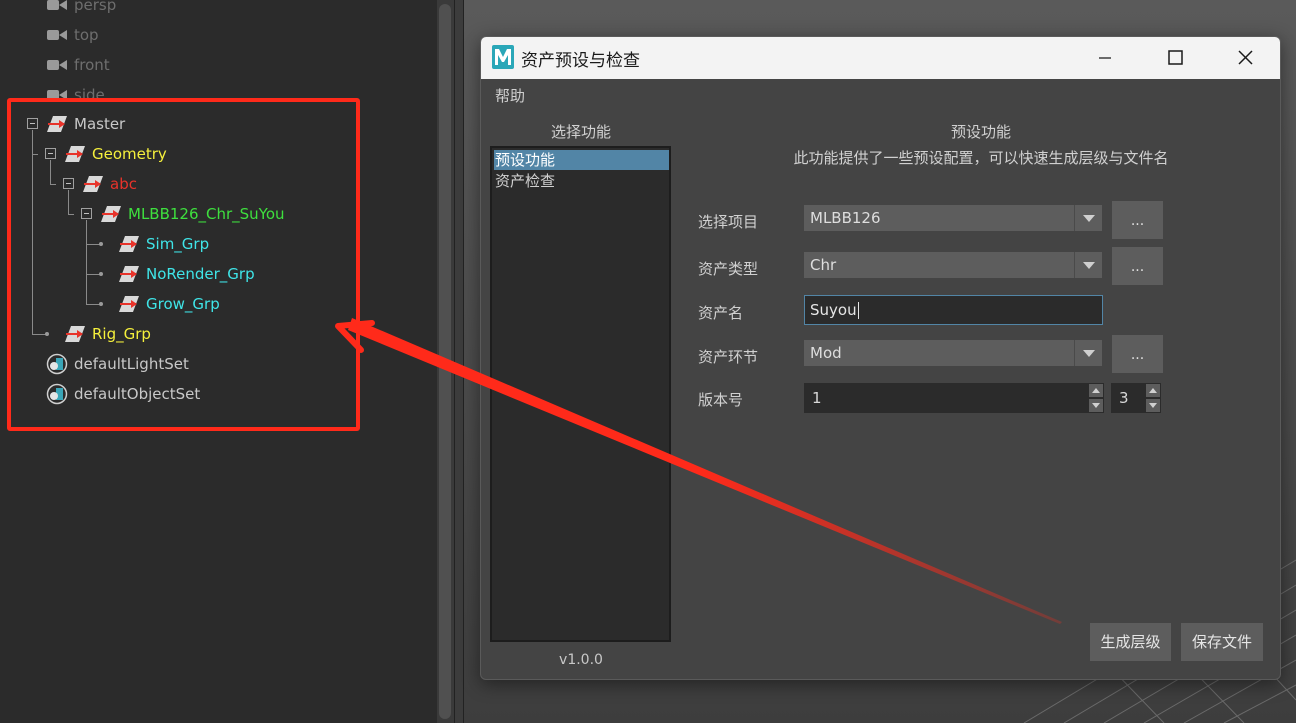  What do you see at coordinates (826, 353) in the screenshot?
I see `asset-stage-combo-value: Mod` at bounding box center [826, 353].